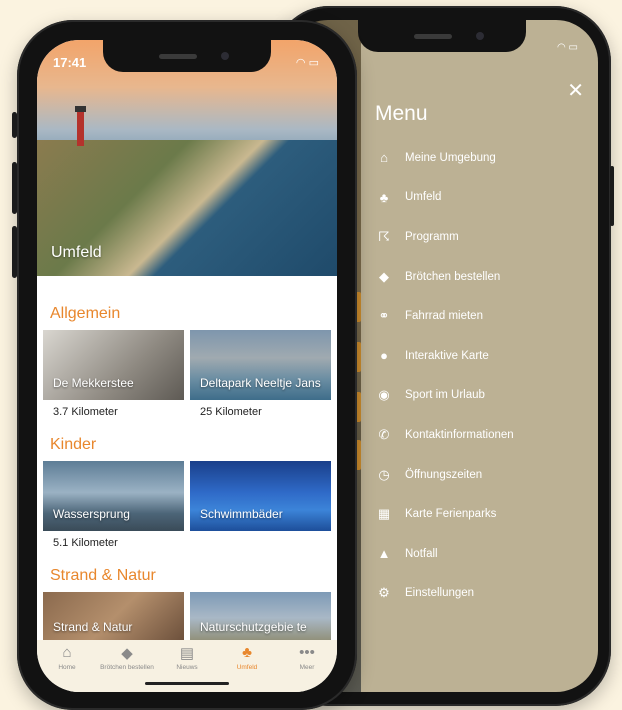 The width and height of the screenshot is (622, 710). What do you see at coordinates (447, 355) in the screenshot?
I see `menu-item-label: Interaktive Karte` at bounding box center [447, 355].